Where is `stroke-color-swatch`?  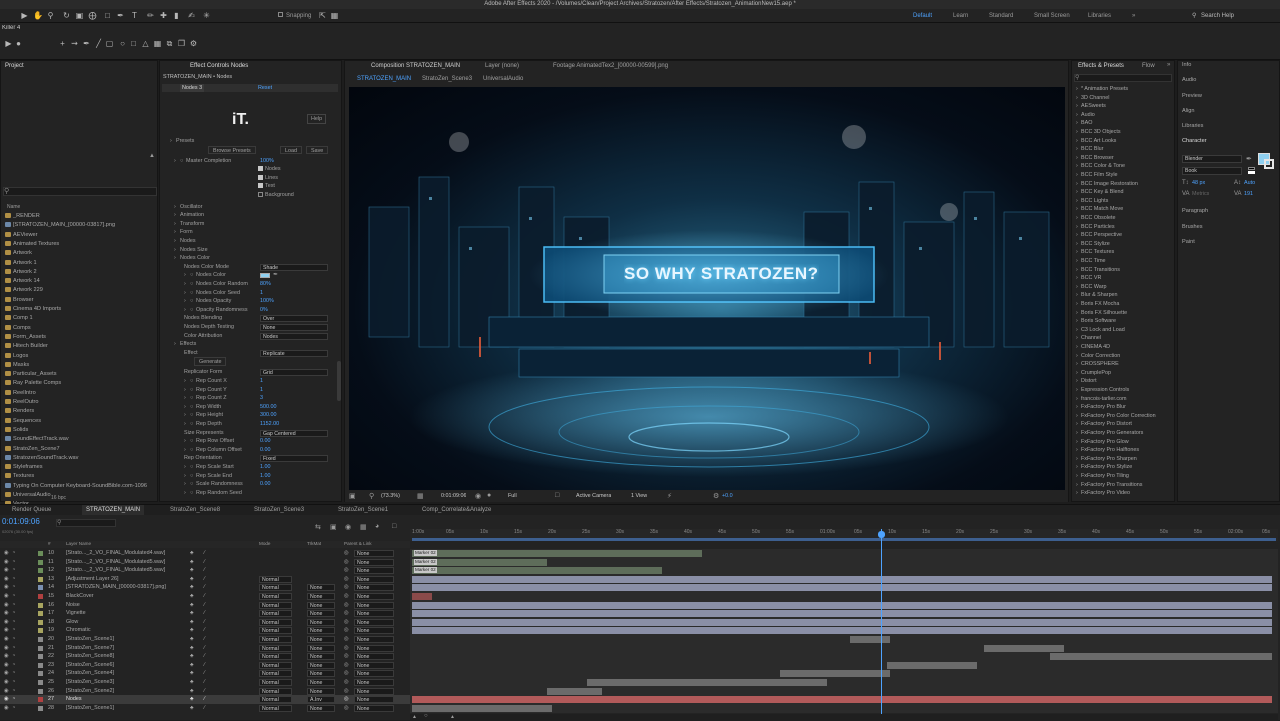
stroke-color-swatch is located at coordinates (1269, 164).